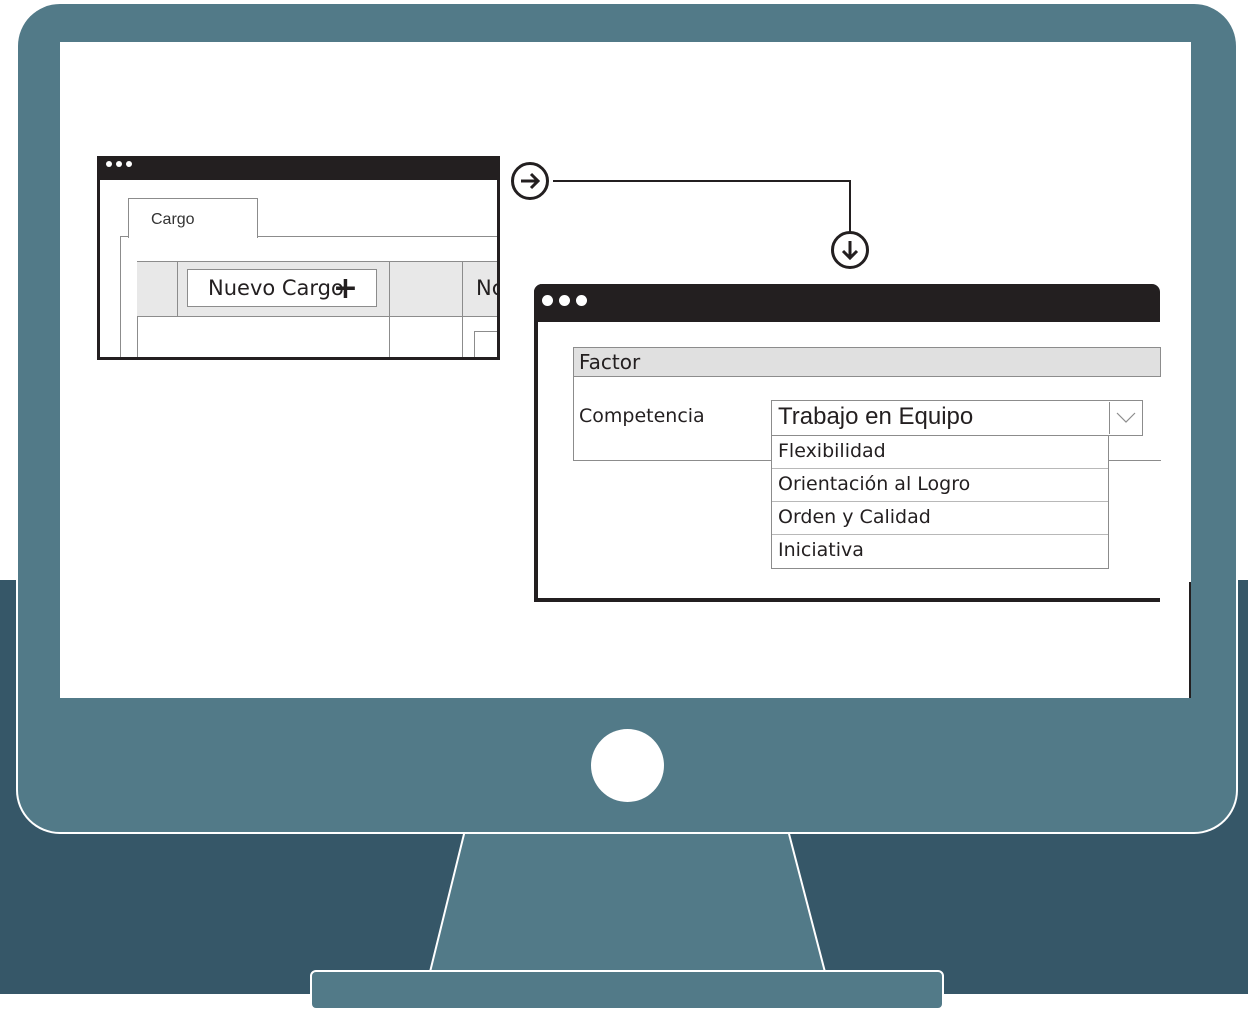 This screenshot has height=1010, width=1248. What do you see at coordinates (940, 452) in the screenshot?
I see `dropdown-option: Flexibilidad` at bounding box center [940, 452].